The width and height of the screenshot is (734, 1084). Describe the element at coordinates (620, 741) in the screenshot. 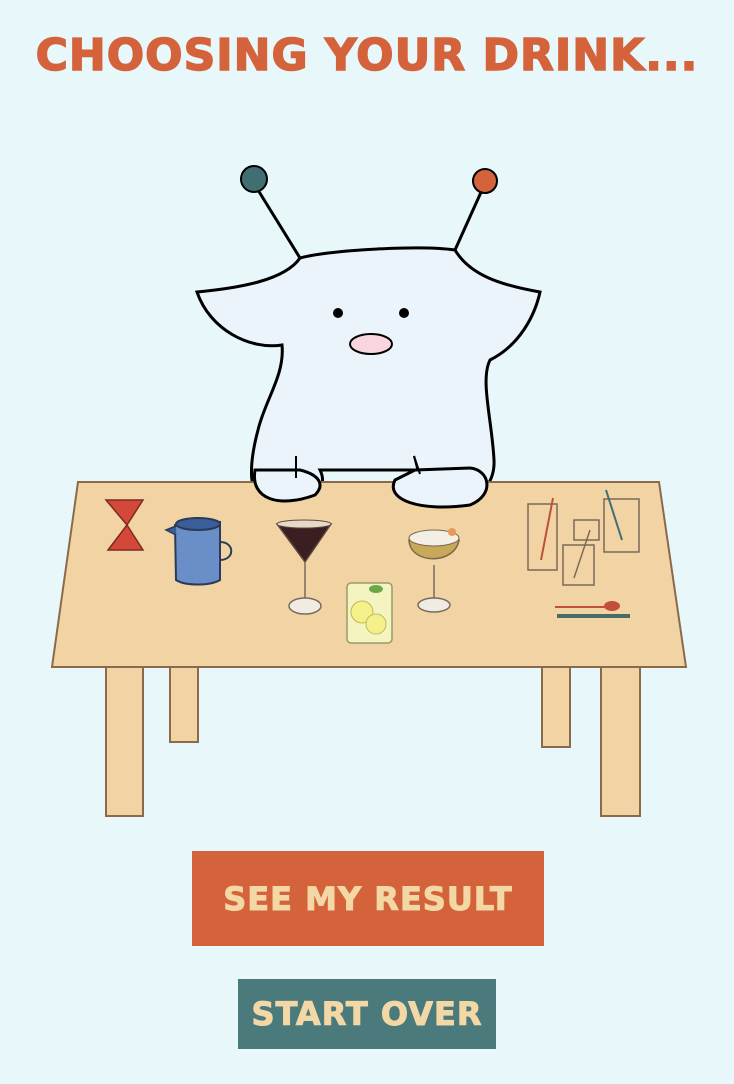

I see `table-leg-front-right` at that location.